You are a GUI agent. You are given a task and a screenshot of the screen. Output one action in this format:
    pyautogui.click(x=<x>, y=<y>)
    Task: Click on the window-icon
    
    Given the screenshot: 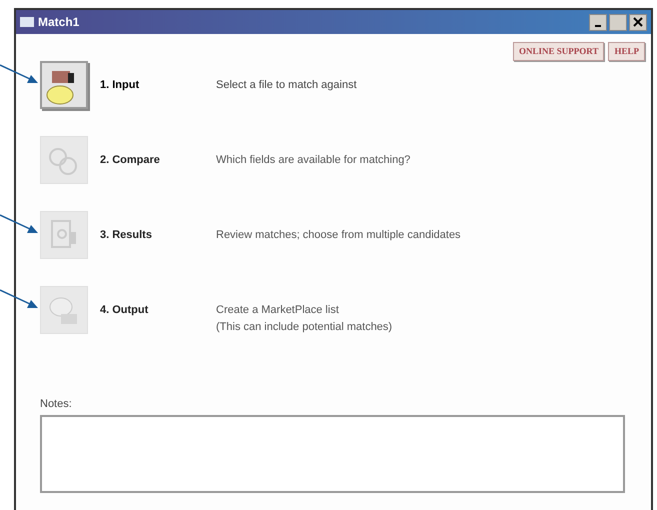 What is the action you would take?
    pyautogui.click(x=27, y=22)
    